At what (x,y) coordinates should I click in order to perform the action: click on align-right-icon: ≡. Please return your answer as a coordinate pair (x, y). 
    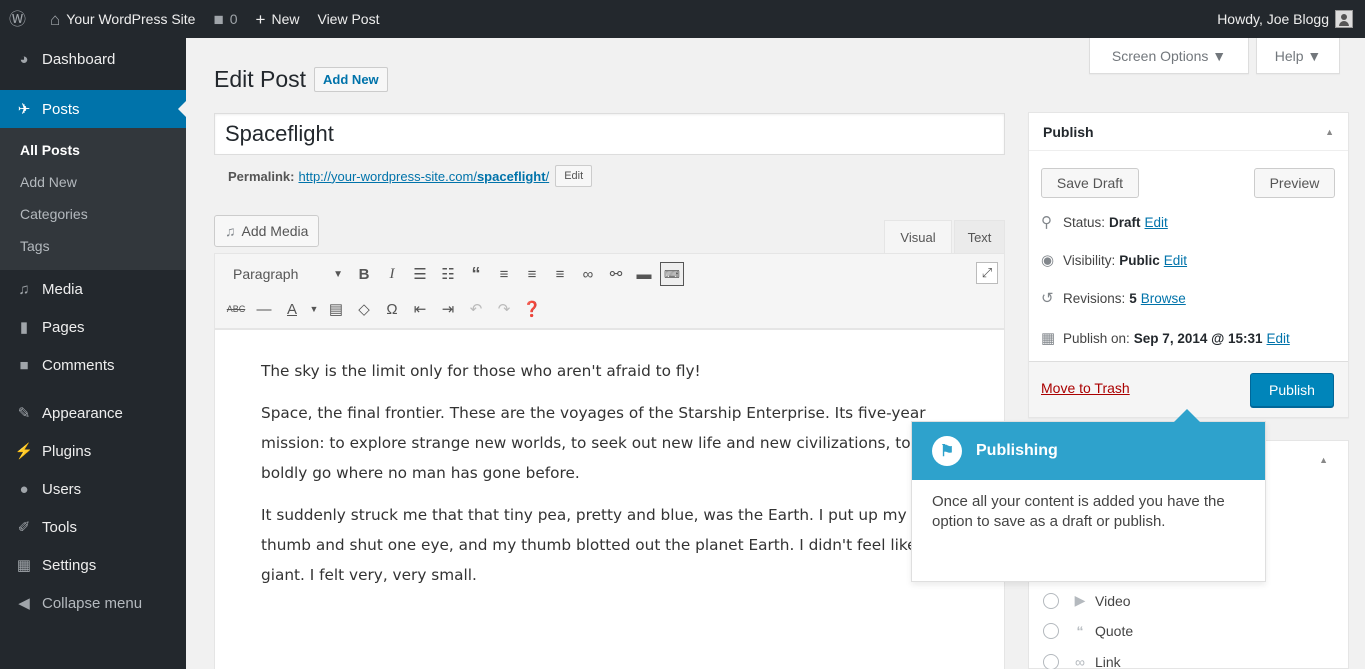
    Looking at the image, I should click on (560, 274).